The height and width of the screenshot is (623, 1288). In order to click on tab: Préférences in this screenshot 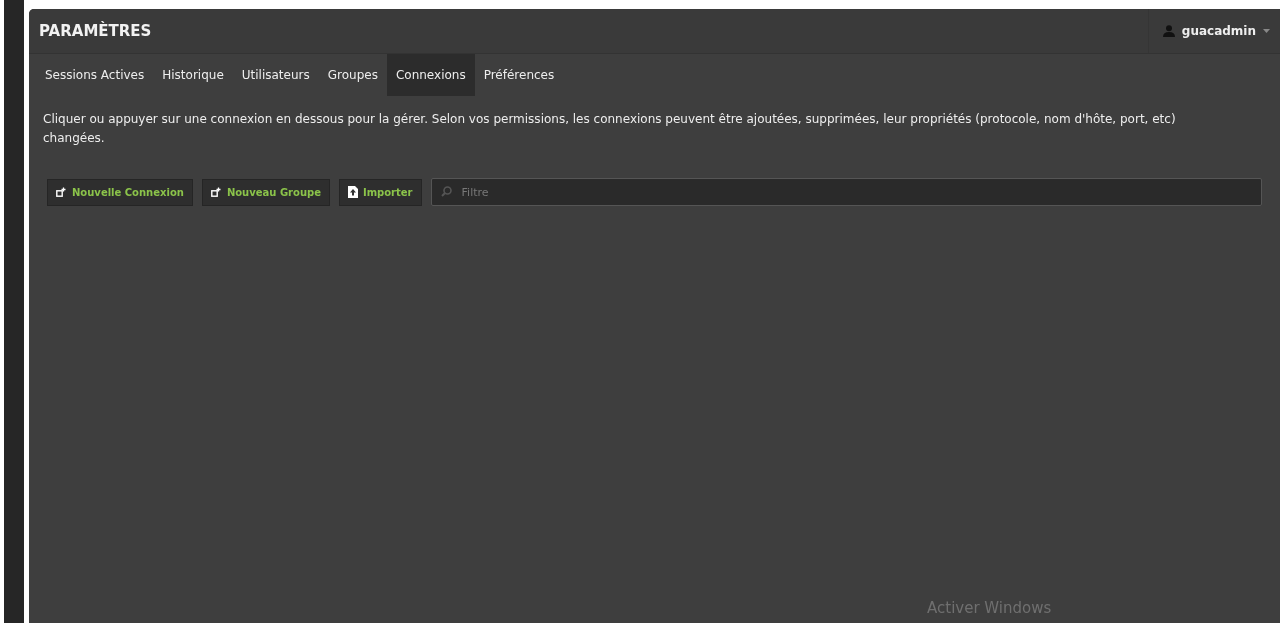, I will do `click(519, 75)`.